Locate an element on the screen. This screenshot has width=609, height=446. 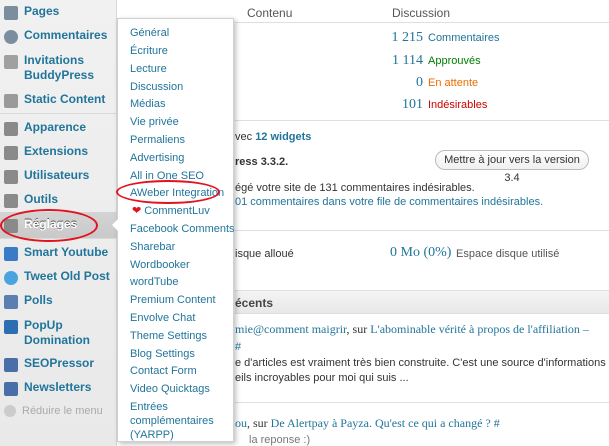
submenu-item-general: Général is located at coordinates (149, 33).